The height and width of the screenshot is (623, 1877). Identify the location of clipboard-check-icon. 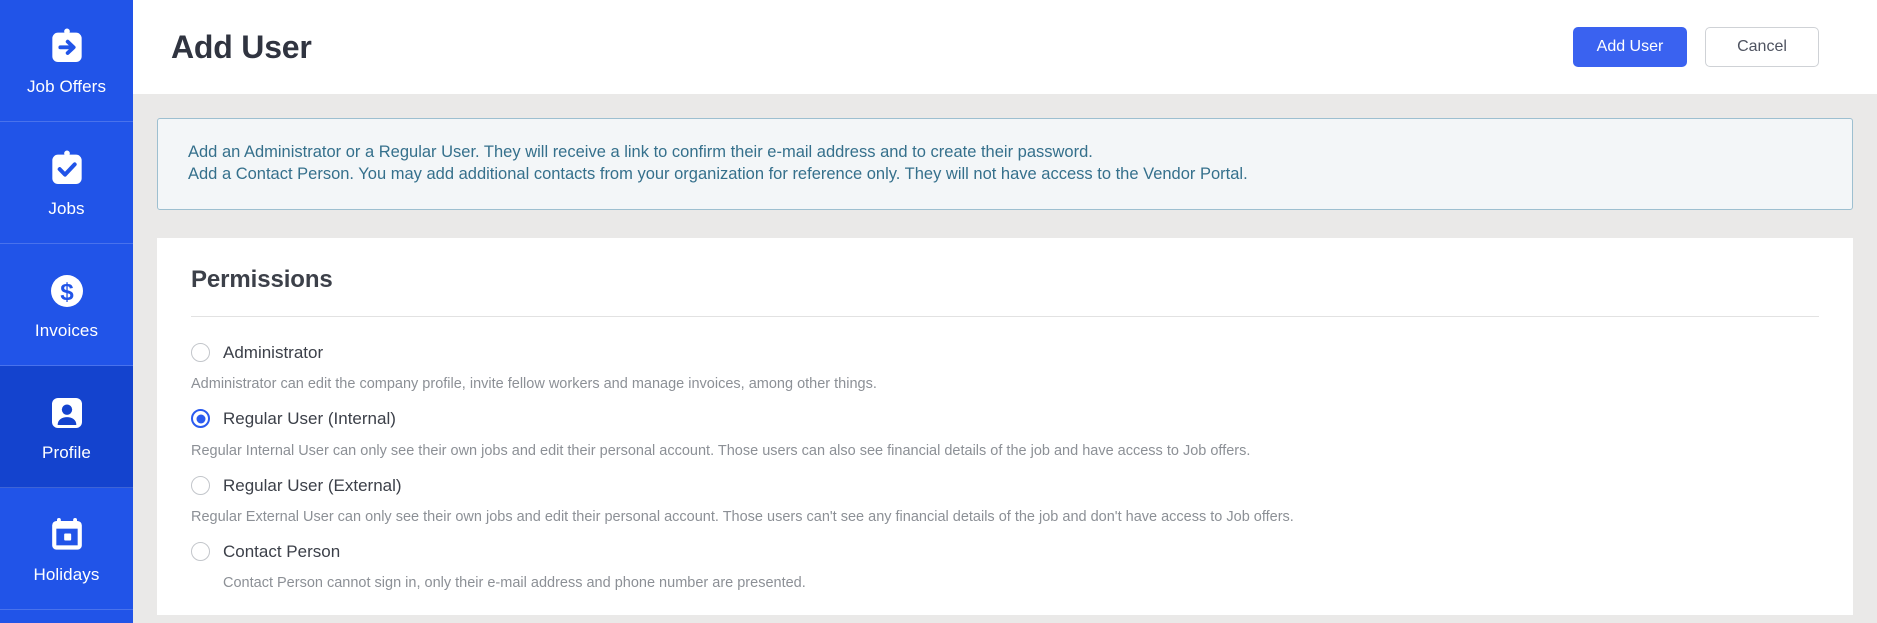
(67, 169).